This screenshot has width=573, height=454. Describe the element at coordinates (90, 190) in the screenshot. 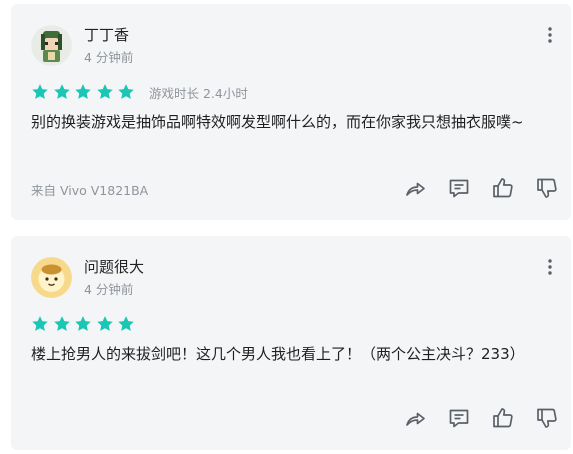

I see `device-label: 来自 Vivo V1821BA` at that location.